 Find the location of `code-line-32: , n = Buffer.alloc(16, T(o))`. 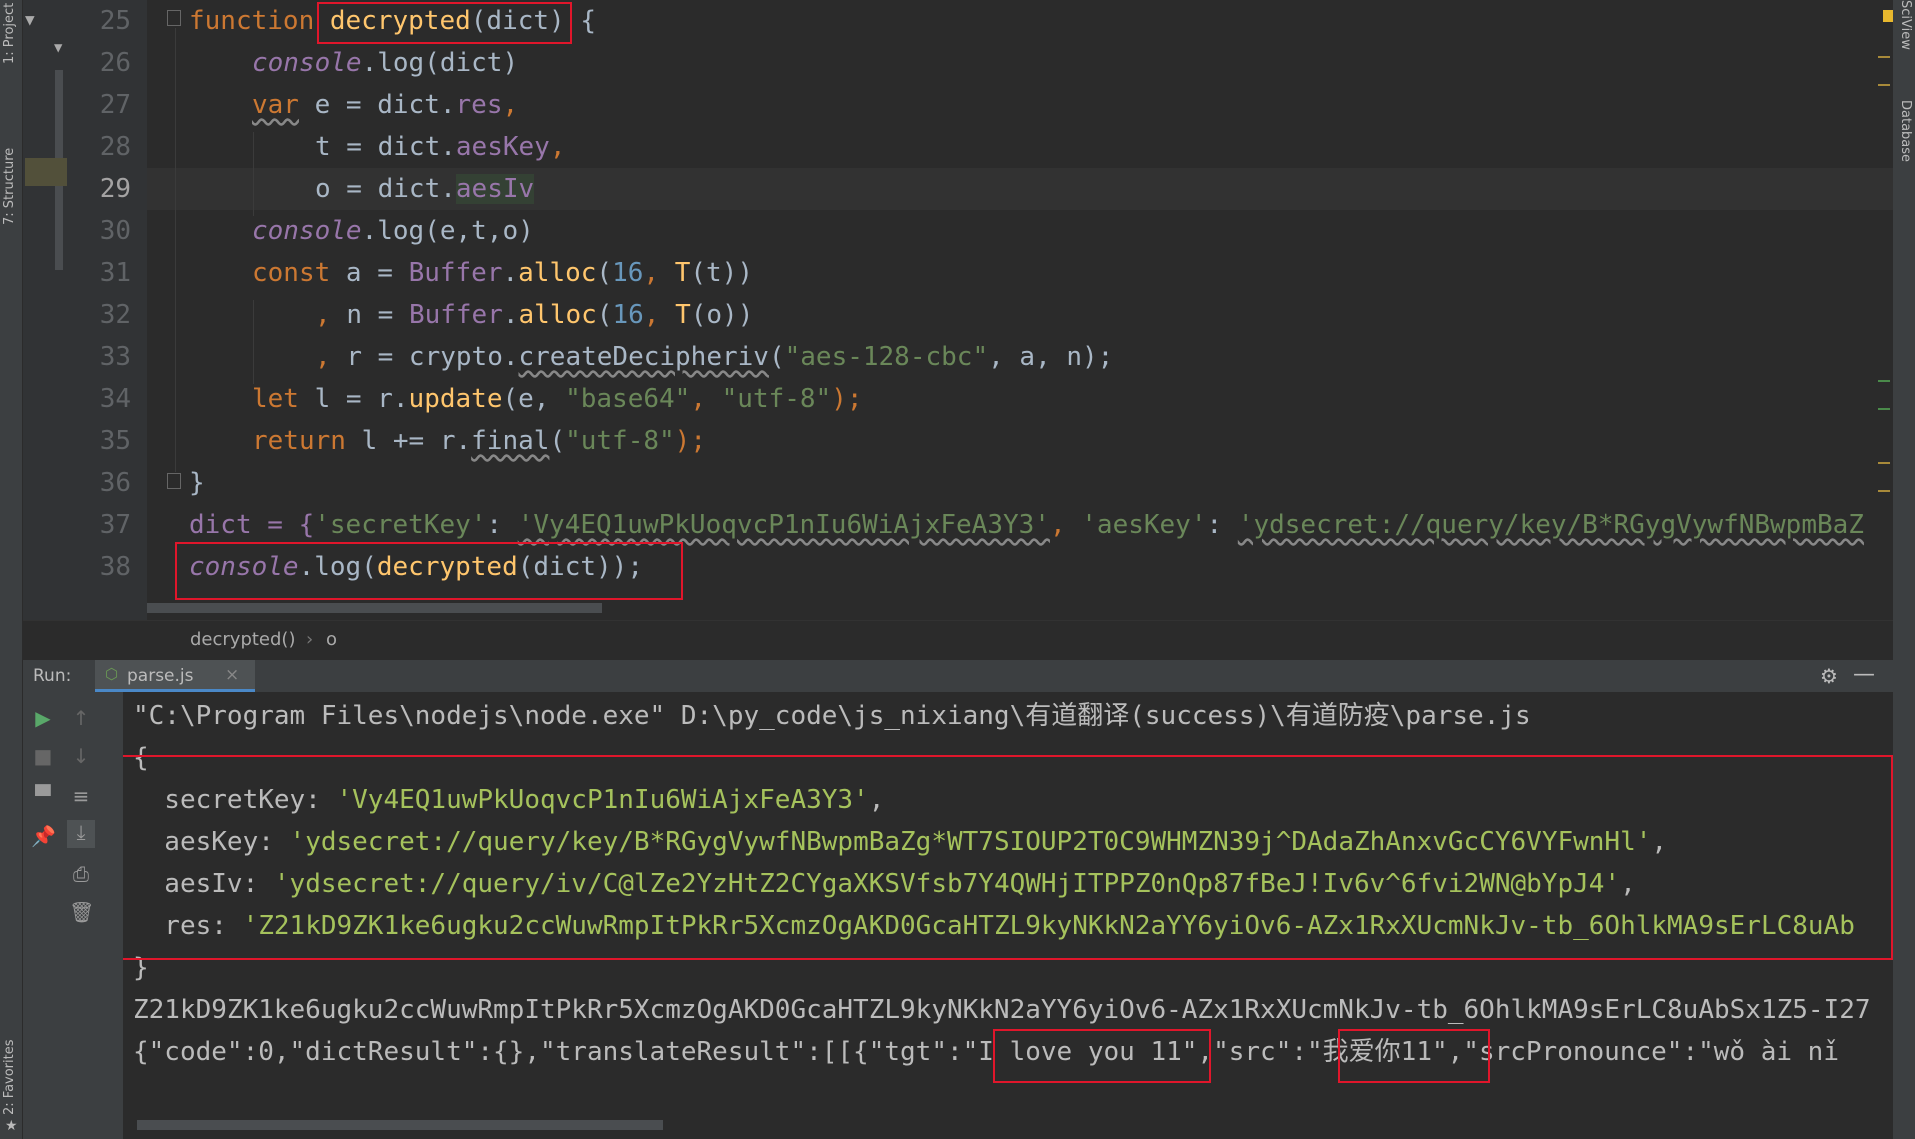

code-line-32: , n = Buffer.alloc(16, T(o)) is located at coordinates (534, 315).